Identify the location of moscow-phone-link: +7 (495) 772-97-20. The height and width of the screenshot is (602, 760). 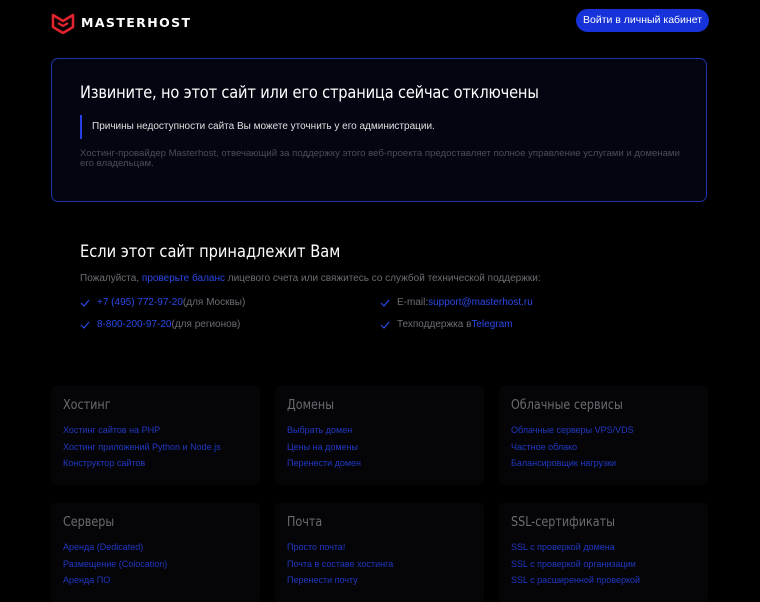
(140, 302).